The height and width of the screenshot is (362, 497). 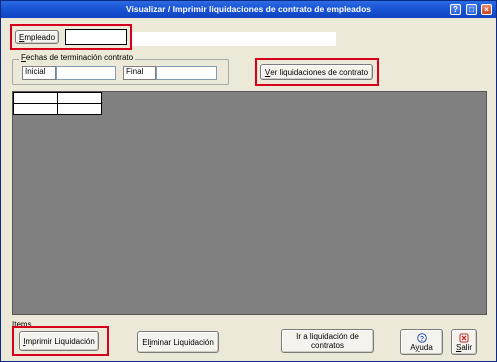 I want to click on dates-group-label: Fechas de terminación contrato, so click(x=77, y=57).